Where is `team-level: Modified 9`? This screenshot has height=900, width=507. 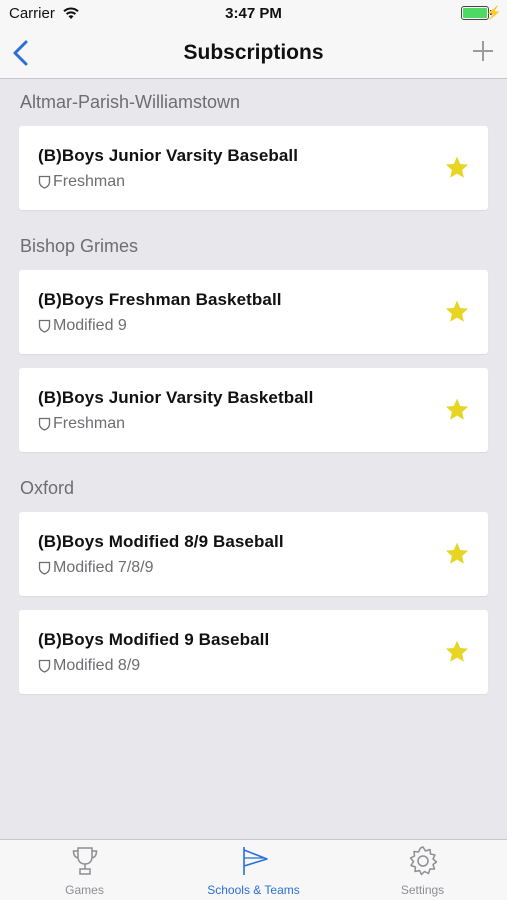
team-level: Modified 9 is located at coordinates (82, 326).